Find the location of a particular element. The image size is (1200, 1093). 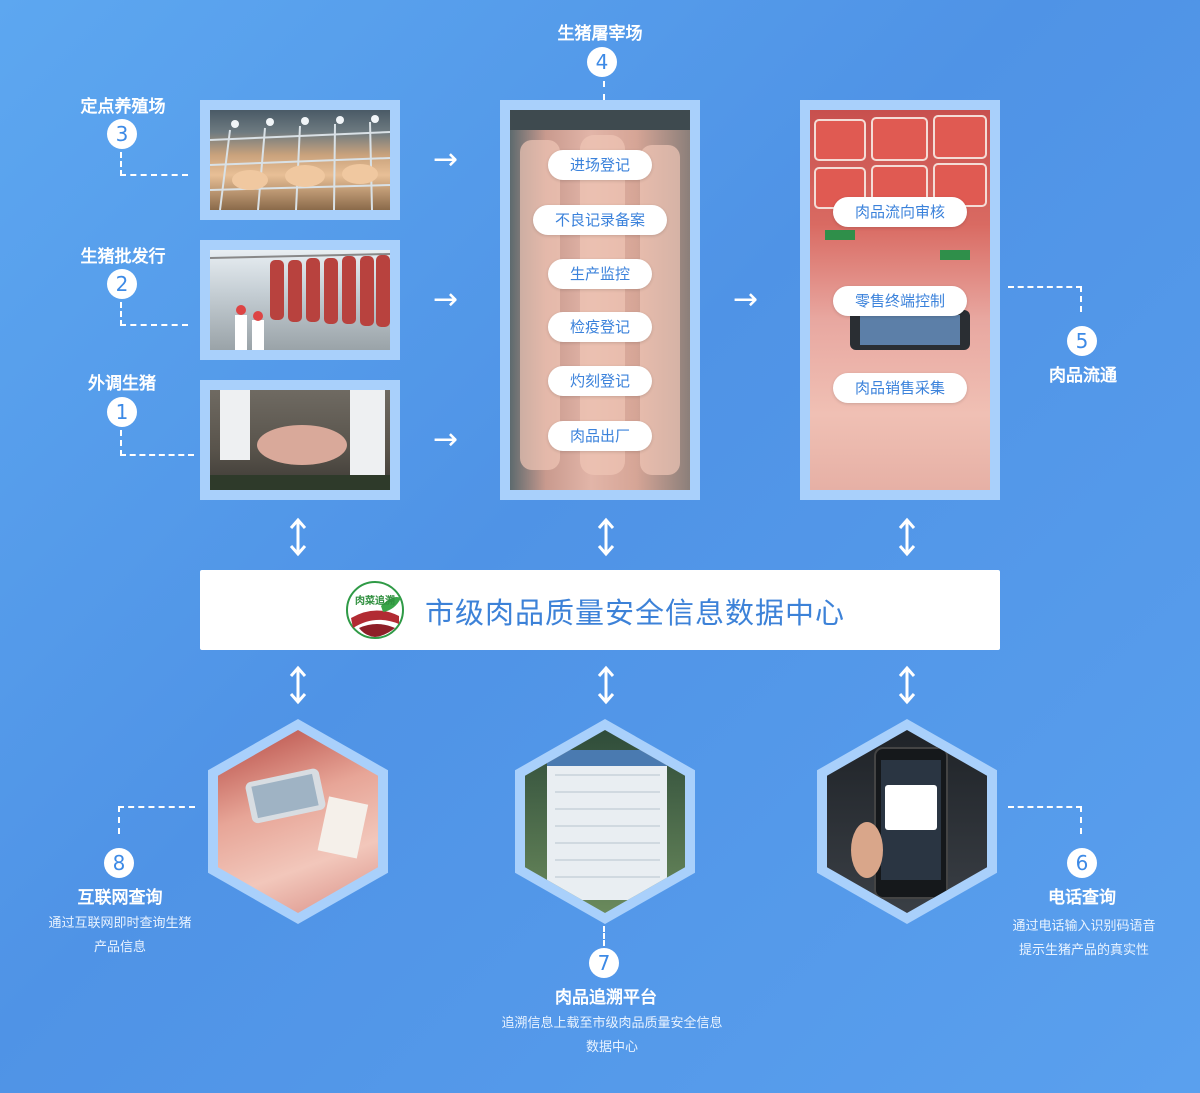

source-title-transfer: 外调生猪 is located at coordinates (122, 384).